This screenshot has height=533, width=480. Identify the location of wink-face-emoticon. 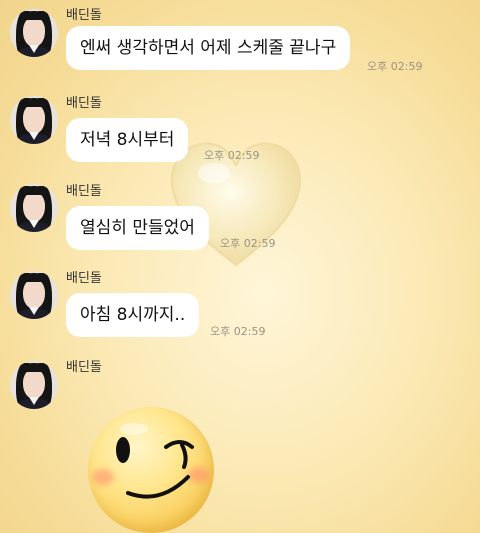
(151, 470).